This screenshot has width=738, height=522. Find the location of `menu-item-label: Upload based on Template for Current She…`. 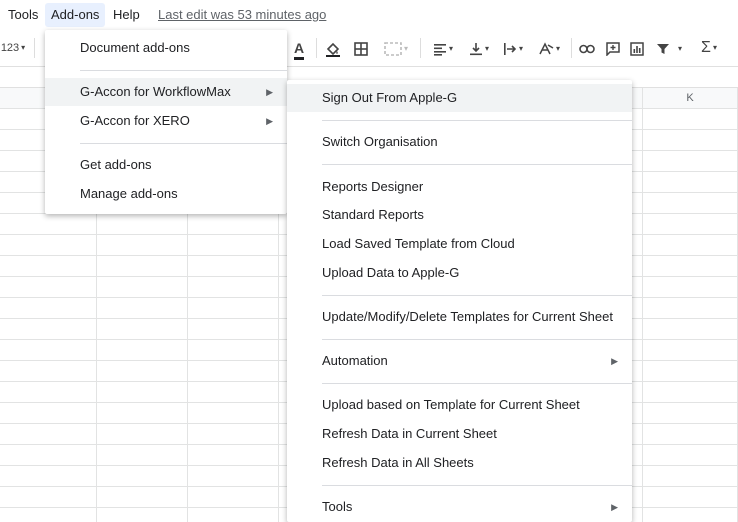

menu-item-label: Upload based on Template for Current She… is located at coordinates (451, 404).